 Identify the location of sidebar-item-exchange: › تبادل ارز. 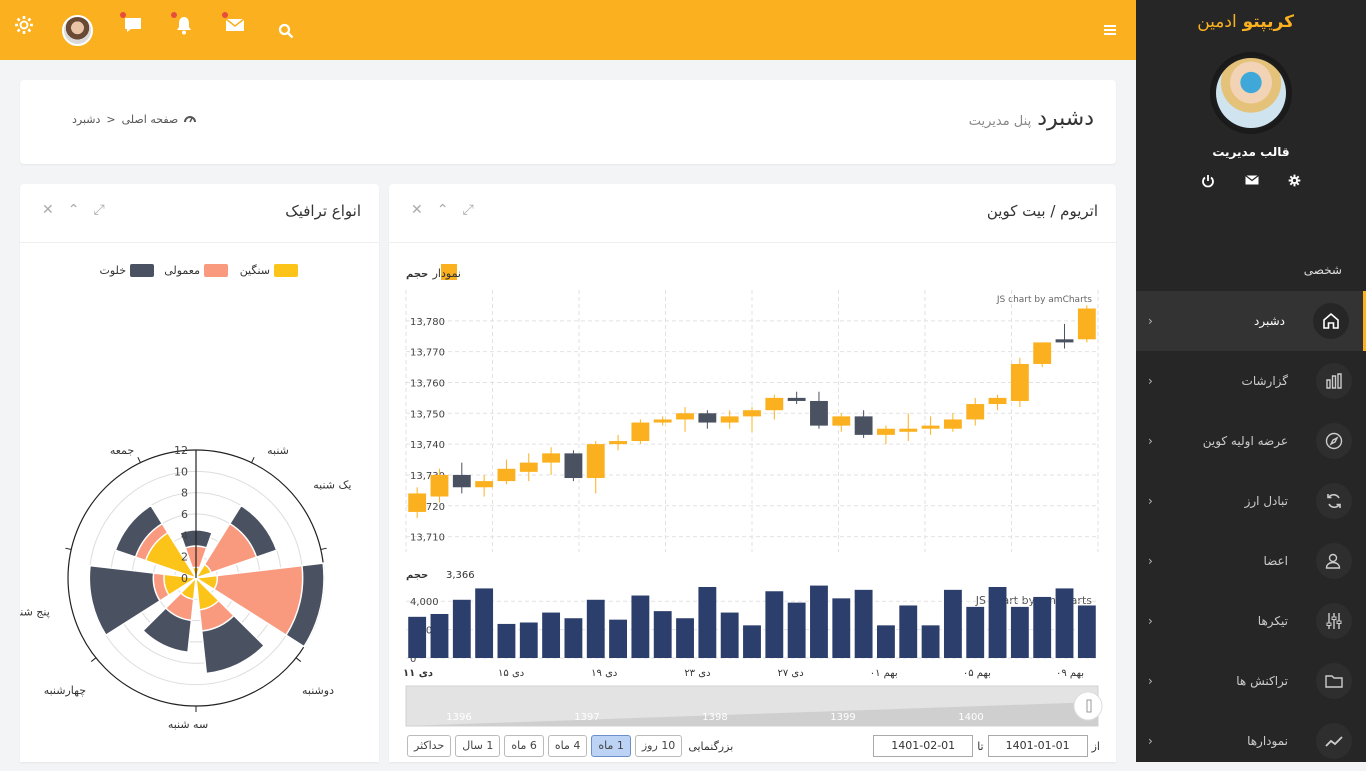
(1251, 501).